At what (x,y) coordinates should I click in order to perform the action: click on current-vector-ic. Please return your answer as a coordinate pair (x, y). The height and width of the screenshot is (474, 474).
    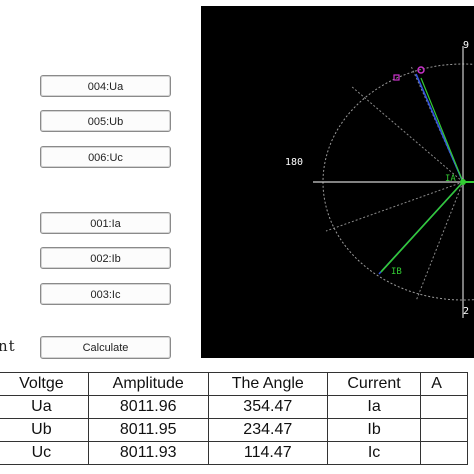
    Looking at the image, I should click on (442, 130).